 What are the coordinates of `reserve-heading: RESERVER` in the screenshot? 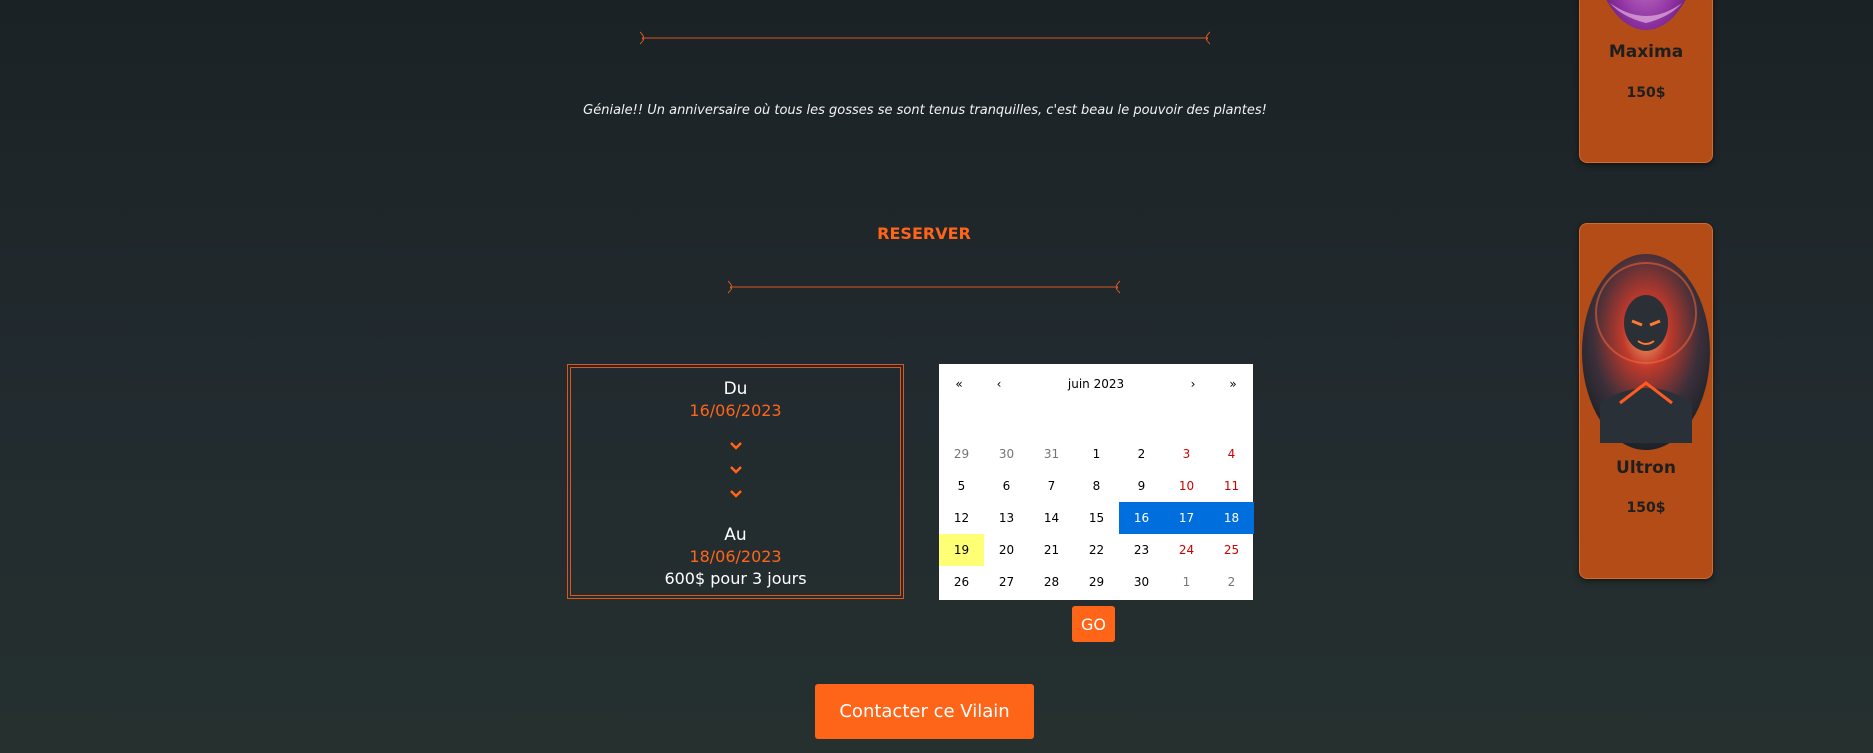 It's located at (924, 233).